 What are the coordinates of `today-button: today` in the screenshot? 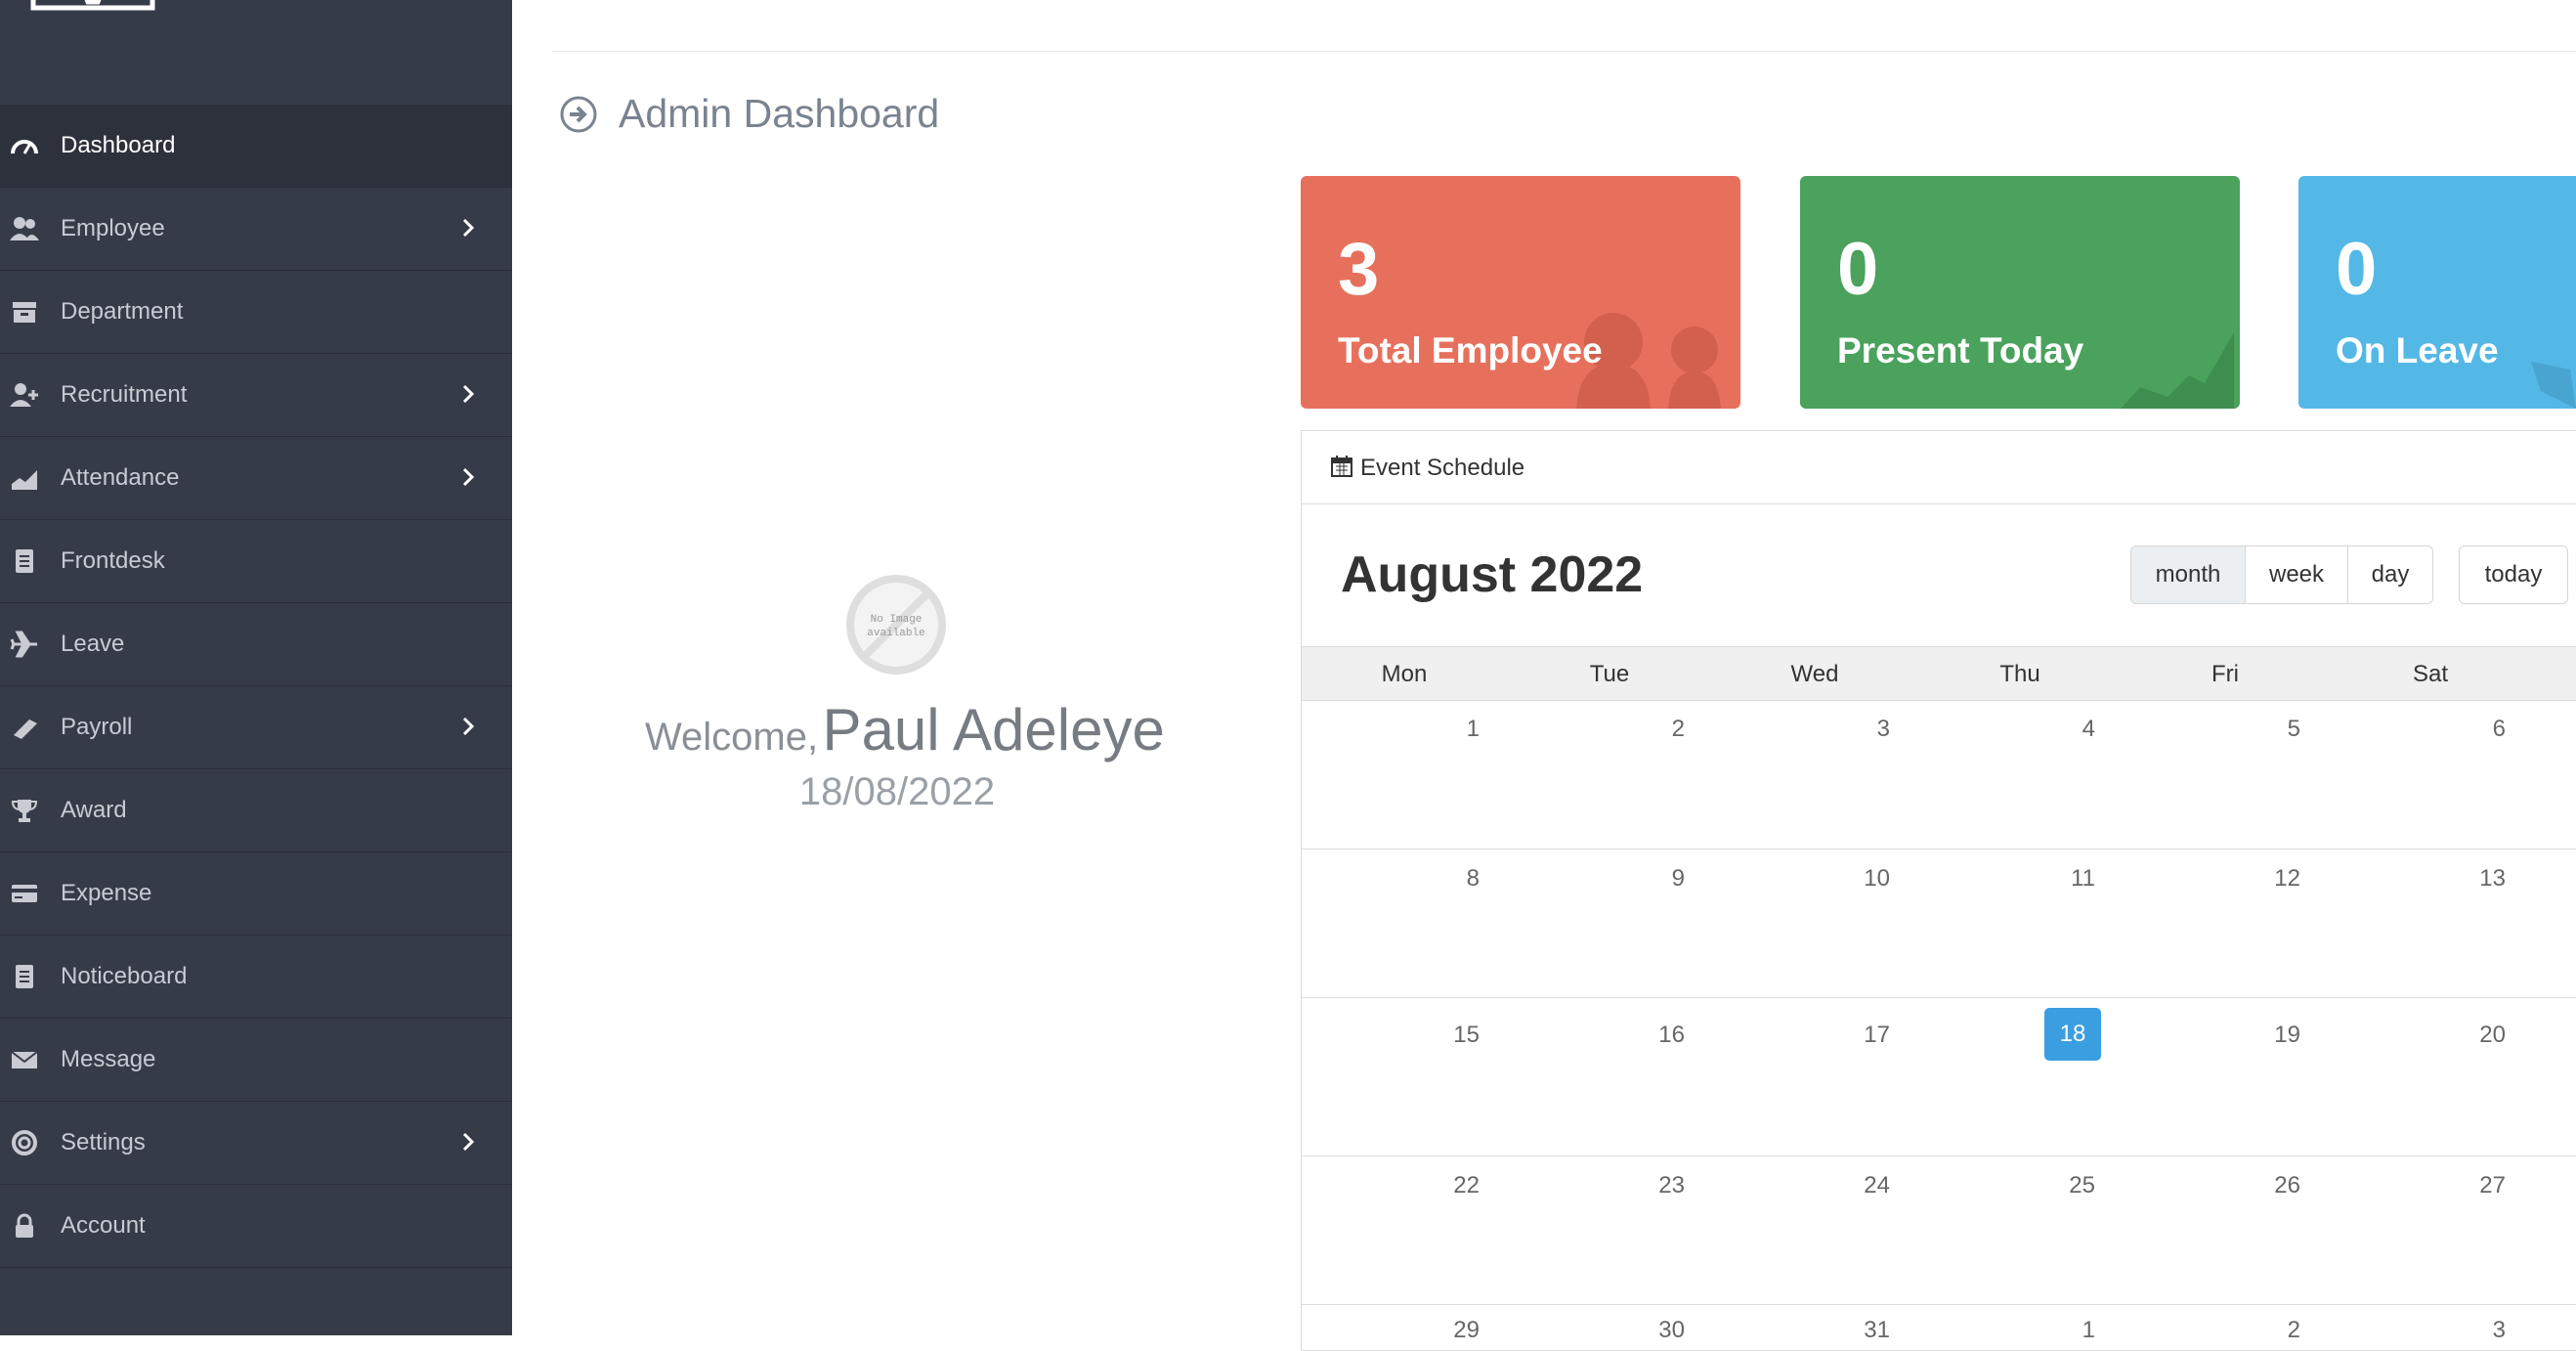 It's located at (2514, 574).